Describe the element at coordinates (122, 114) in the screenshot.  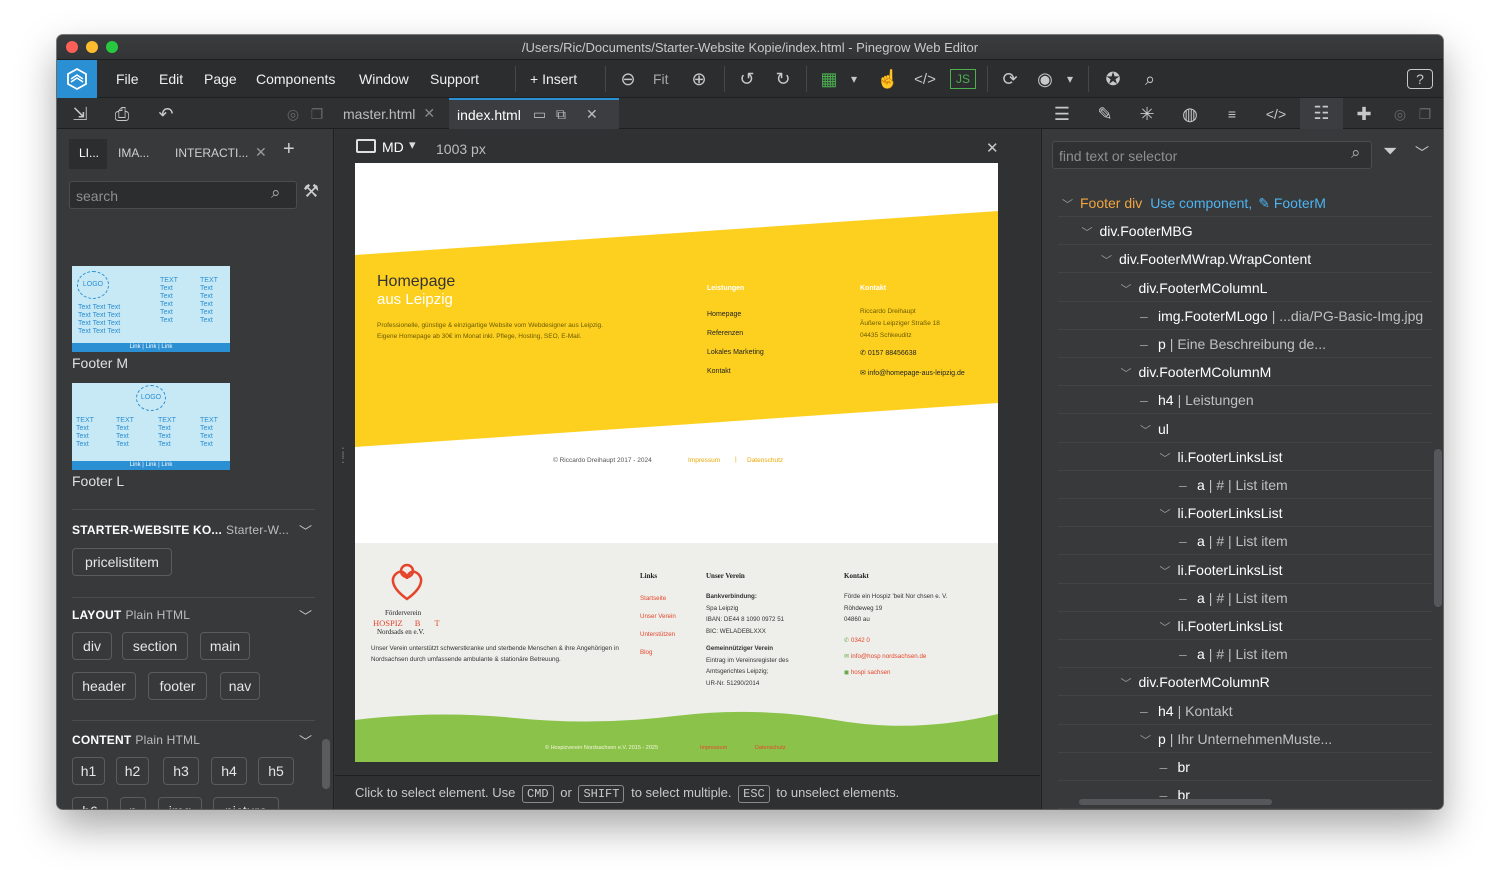
I see `print-icon: ⎙` at that location.